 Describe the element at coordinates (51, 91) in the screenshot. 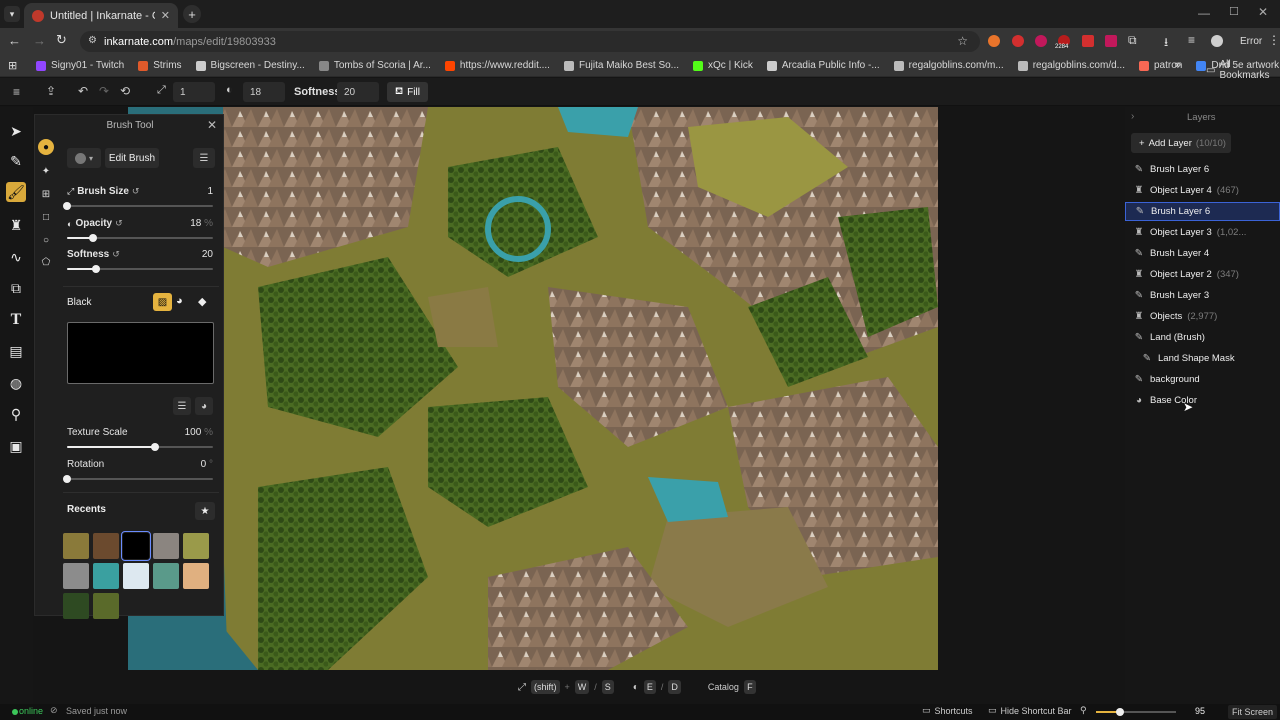

I see `export-icon: ⇪` at that location.